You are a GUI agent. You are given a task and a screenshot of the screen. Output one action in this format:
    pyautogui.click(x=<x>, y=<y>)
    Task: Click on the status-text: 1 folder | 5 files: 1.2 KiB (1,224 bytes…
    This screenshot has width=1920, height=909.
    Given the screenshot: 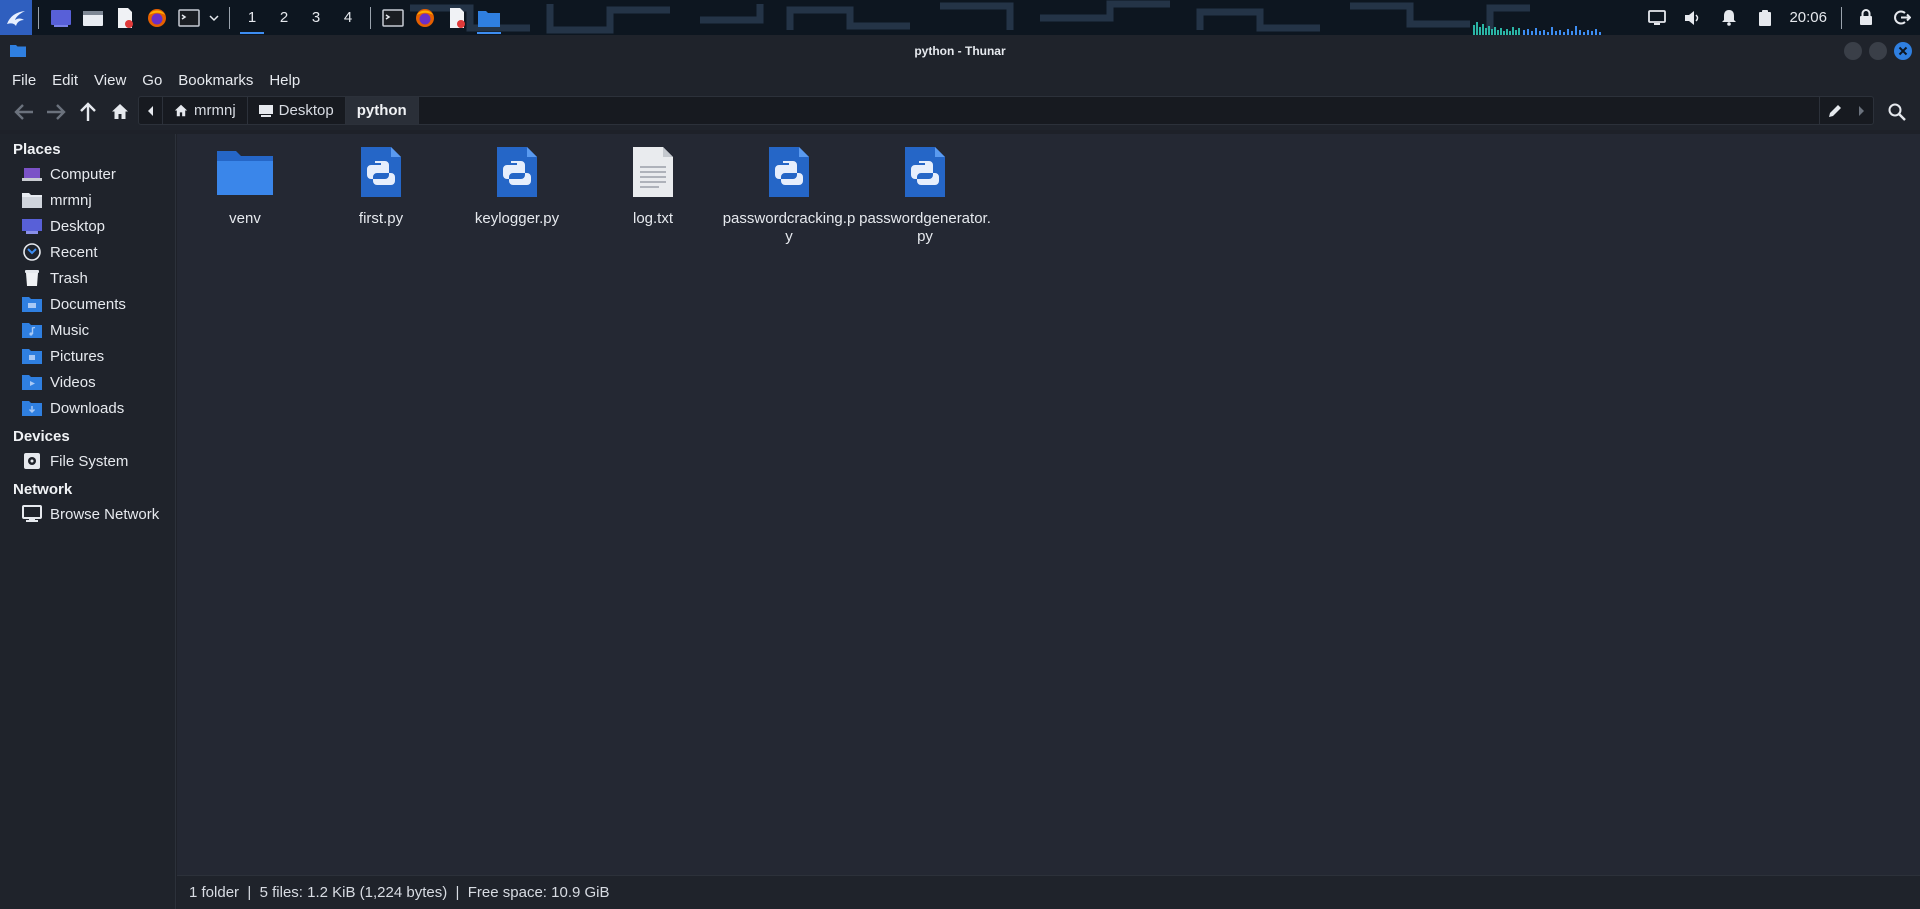 What is the action you would take?
    pyautogui.click(x=399, y=892)
    